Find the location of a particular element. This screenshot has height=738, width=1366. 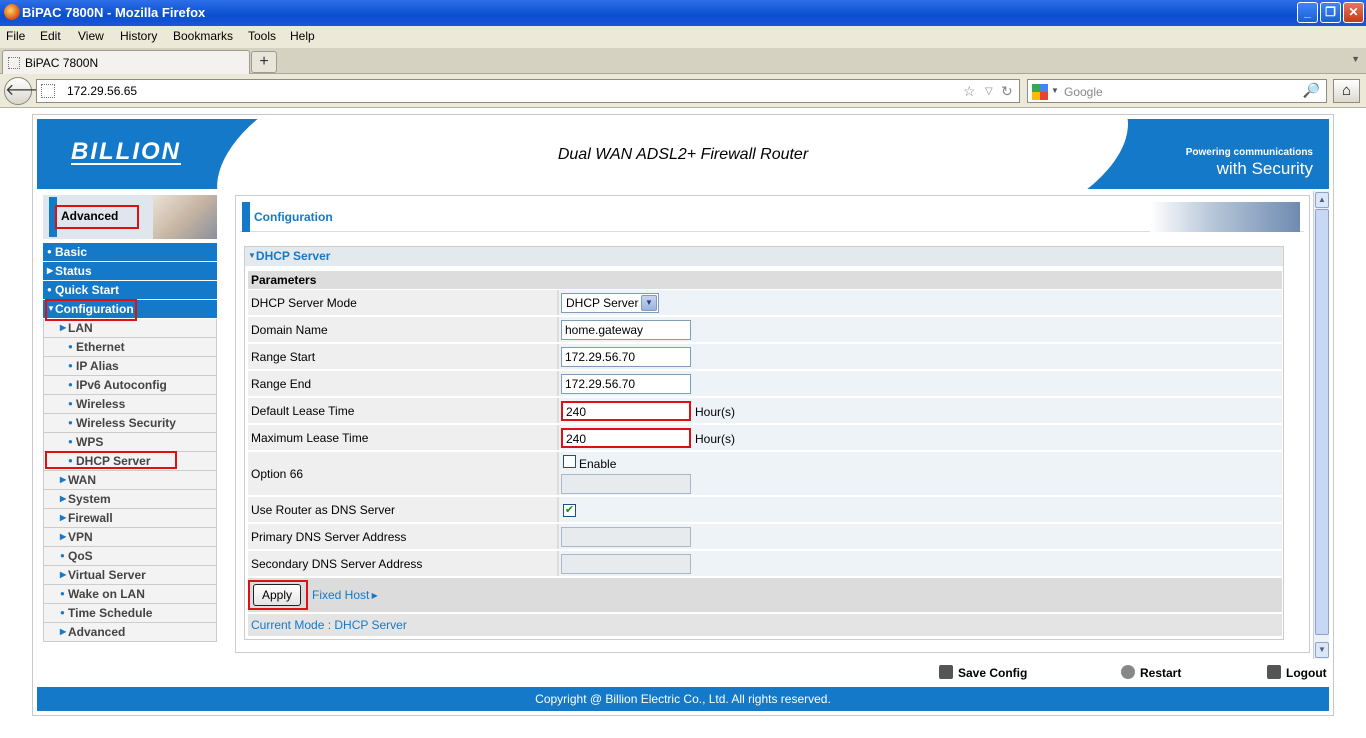

bookmark-star-icon: ☆ is located at coordinates (969, 91).